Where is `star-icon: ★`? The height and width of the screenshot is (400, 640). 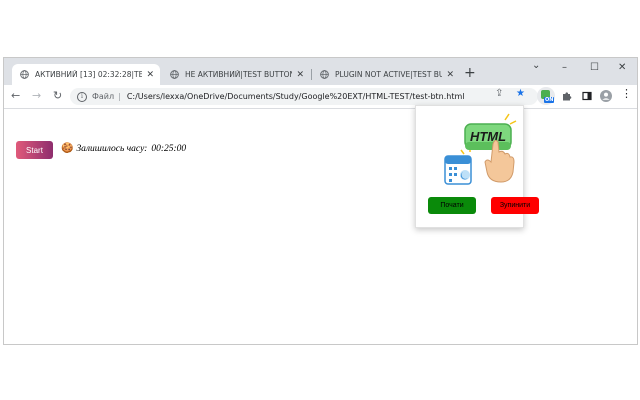 star-icon: ★ is located at coordinates (520, 94).